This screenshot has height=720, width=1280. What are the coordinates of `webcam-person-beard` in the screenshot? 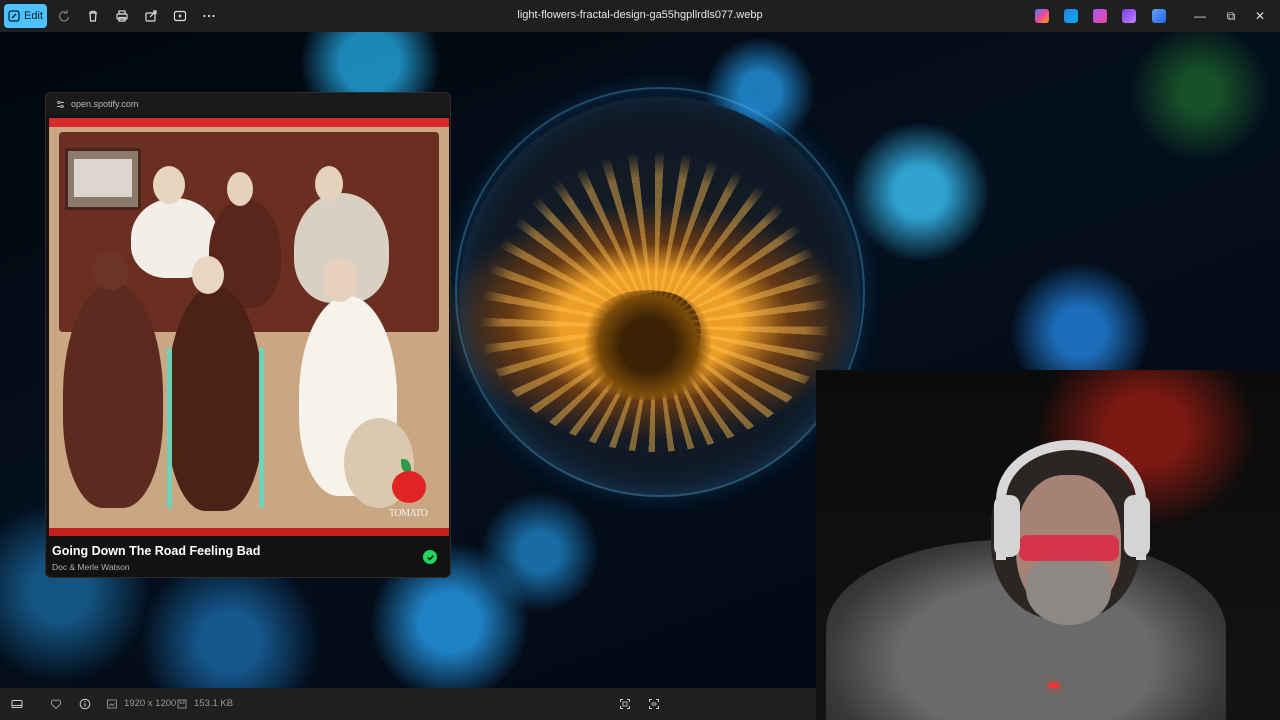 It's located at (1068, 590).